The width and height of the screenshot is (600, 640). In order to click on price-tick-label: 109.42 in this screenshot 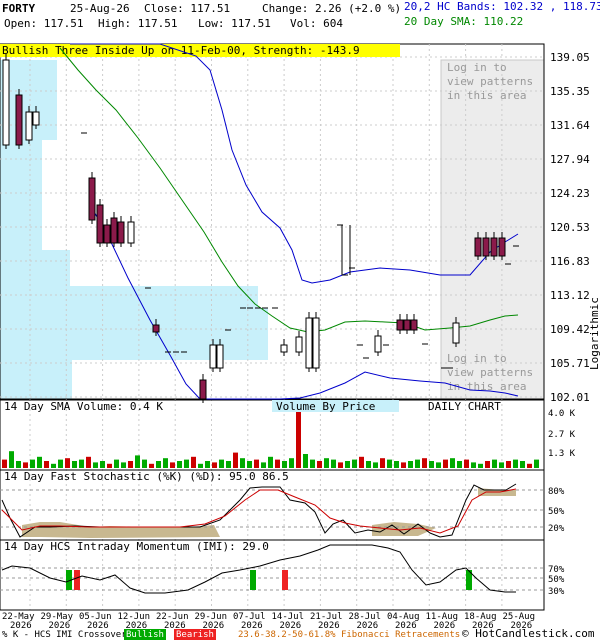, I will do `click(570, 329)`.